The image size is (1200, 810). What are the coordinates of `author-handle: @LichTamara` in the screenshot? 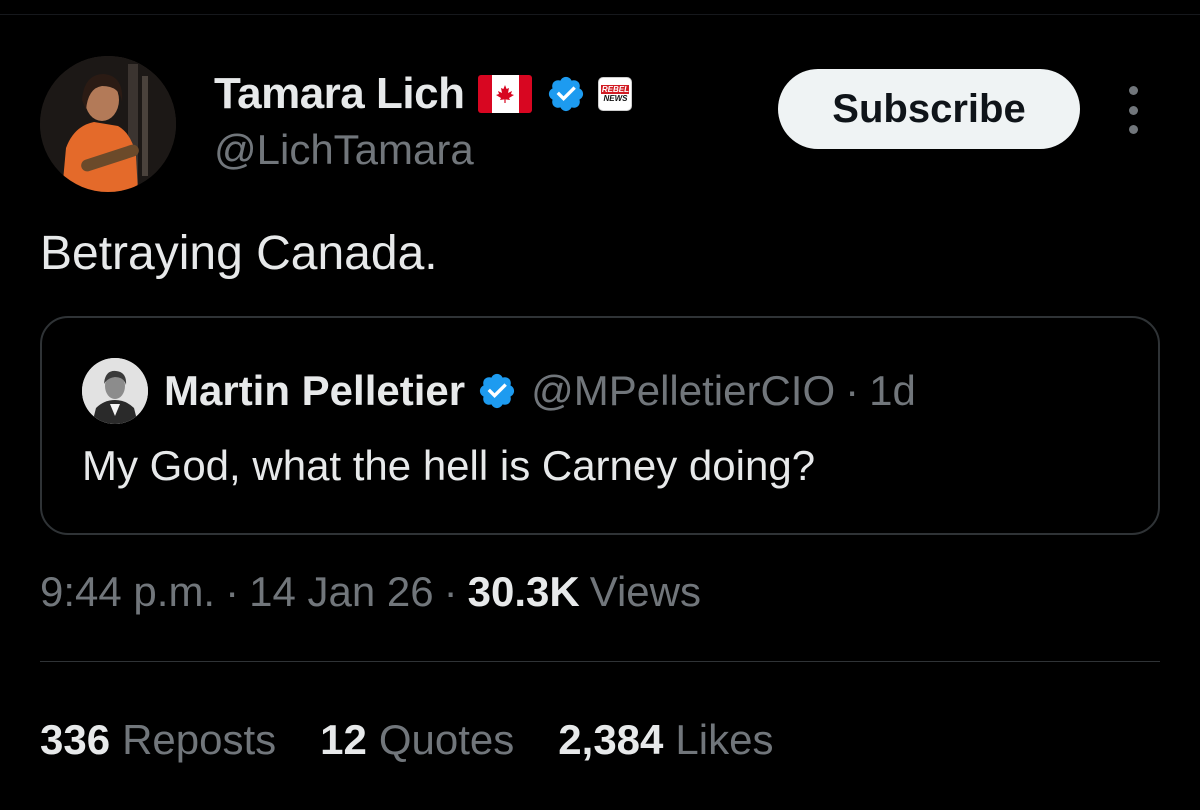 It's located at (423, 150).